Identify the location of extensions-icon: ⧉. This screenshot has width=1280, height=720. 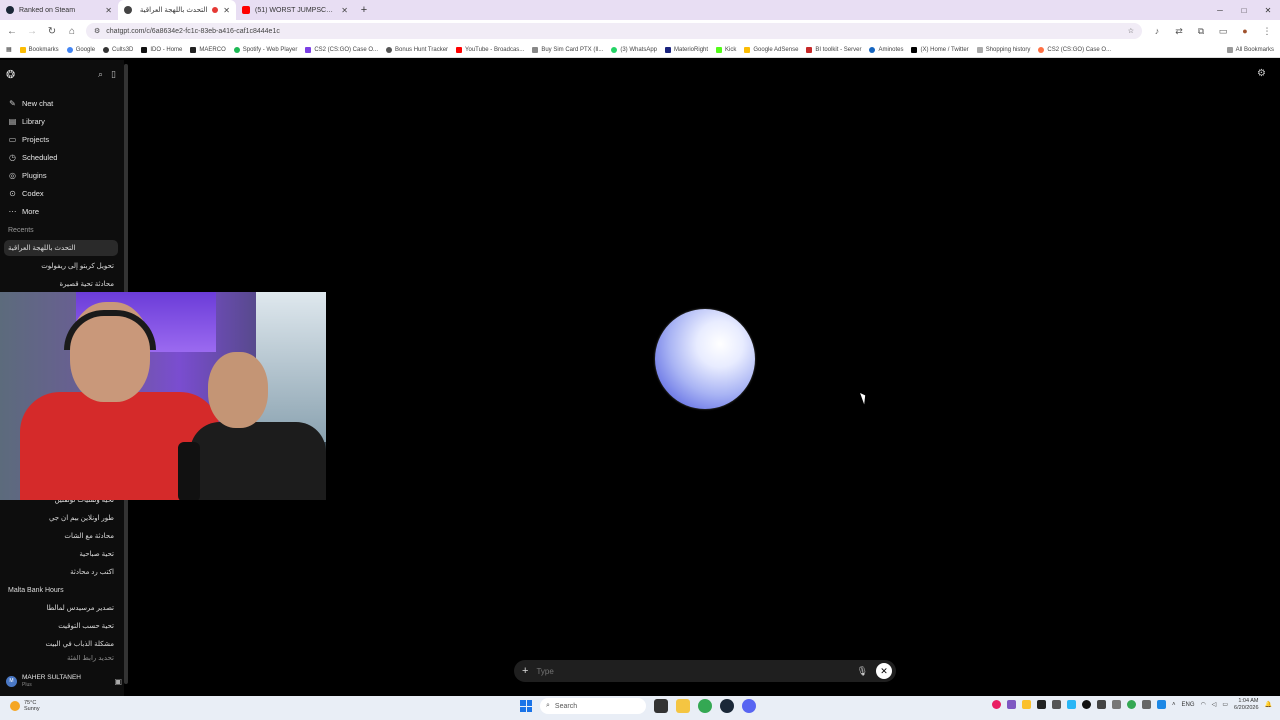
(1201, 31).